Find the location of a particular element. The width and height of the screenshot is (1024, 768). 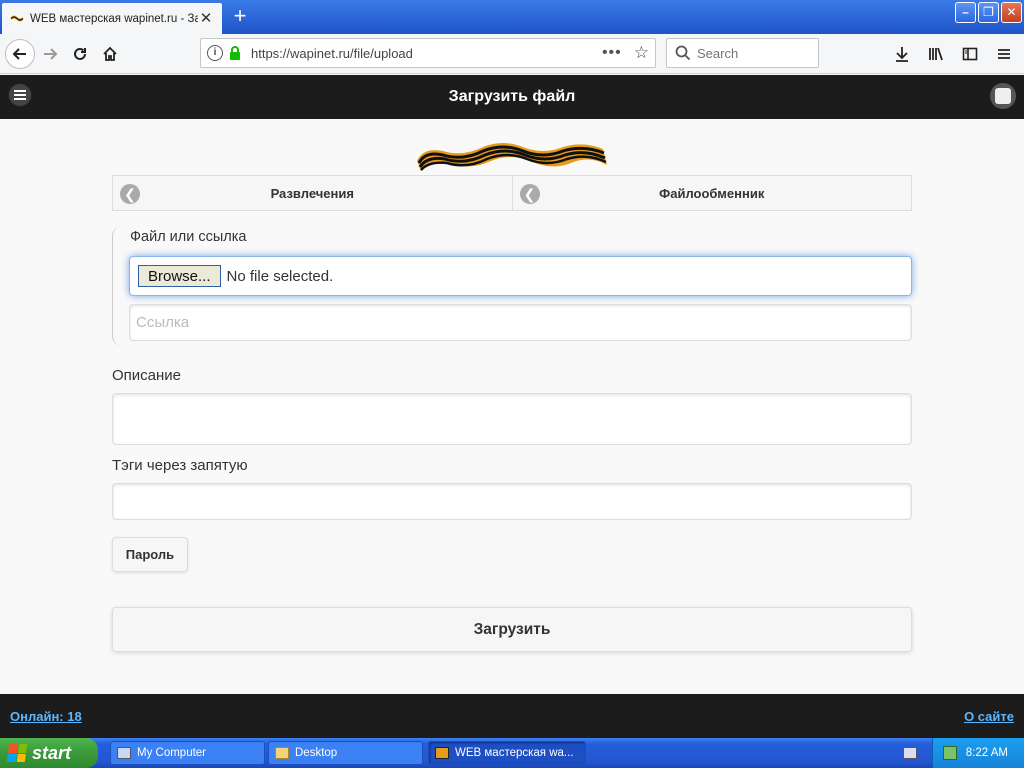

browser-tab: WEB мастерская wapinet.ru - Заг ✕ is located at coordinates (112, 18).